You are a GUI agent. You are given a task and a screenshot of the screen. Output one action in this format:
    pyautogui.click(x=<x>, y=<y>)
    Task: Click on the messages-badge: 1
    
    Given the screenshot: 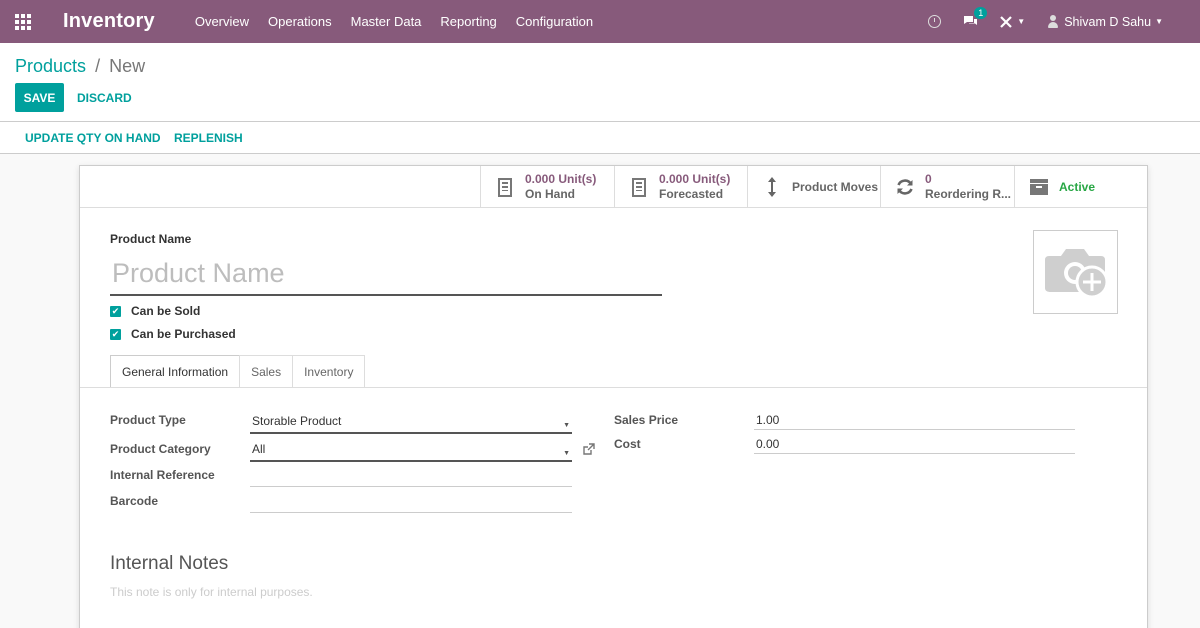 What is the action you would take?
    pyautogui.click(x=981, y=13)
    